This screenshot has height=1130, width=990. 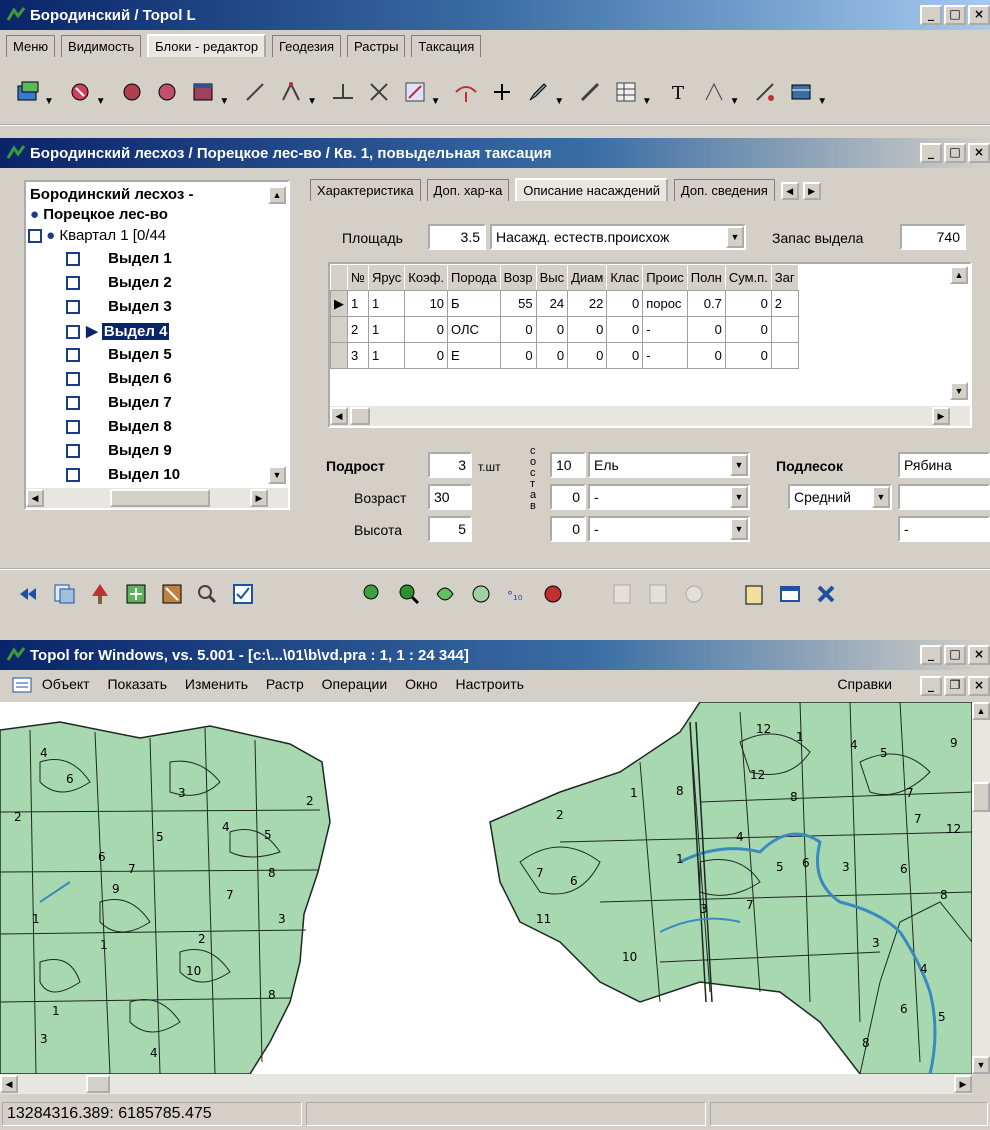 I want to click on col-header: Заг, so click(x=784, y=277).